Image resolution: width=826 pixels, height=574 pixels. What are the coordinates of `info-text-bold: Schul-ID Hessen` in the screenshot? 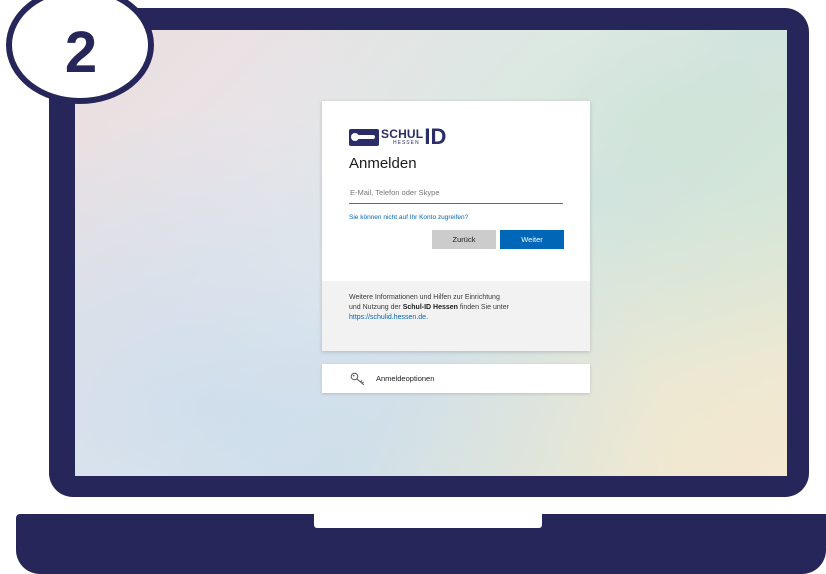 It's located at (430, 307).